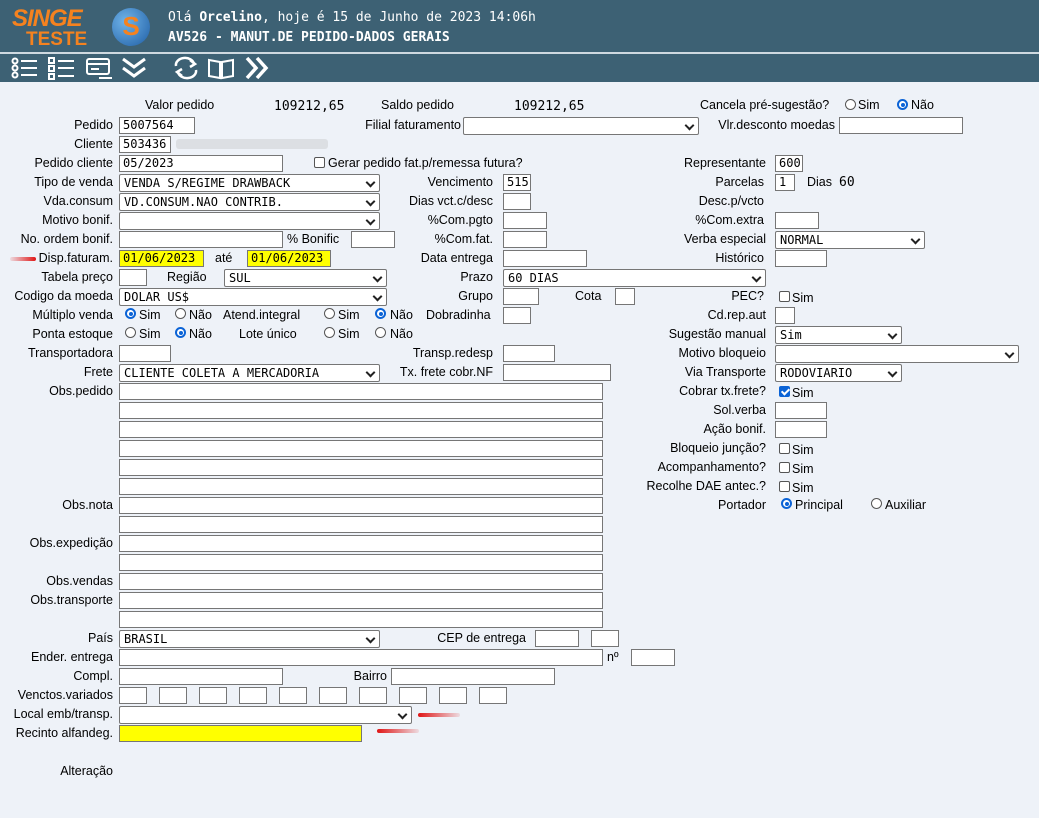 Image resolution: width=1039 pixels, height=818 pixels. I want to click on verba-especial-select: NORMAL, so click(850, 240).